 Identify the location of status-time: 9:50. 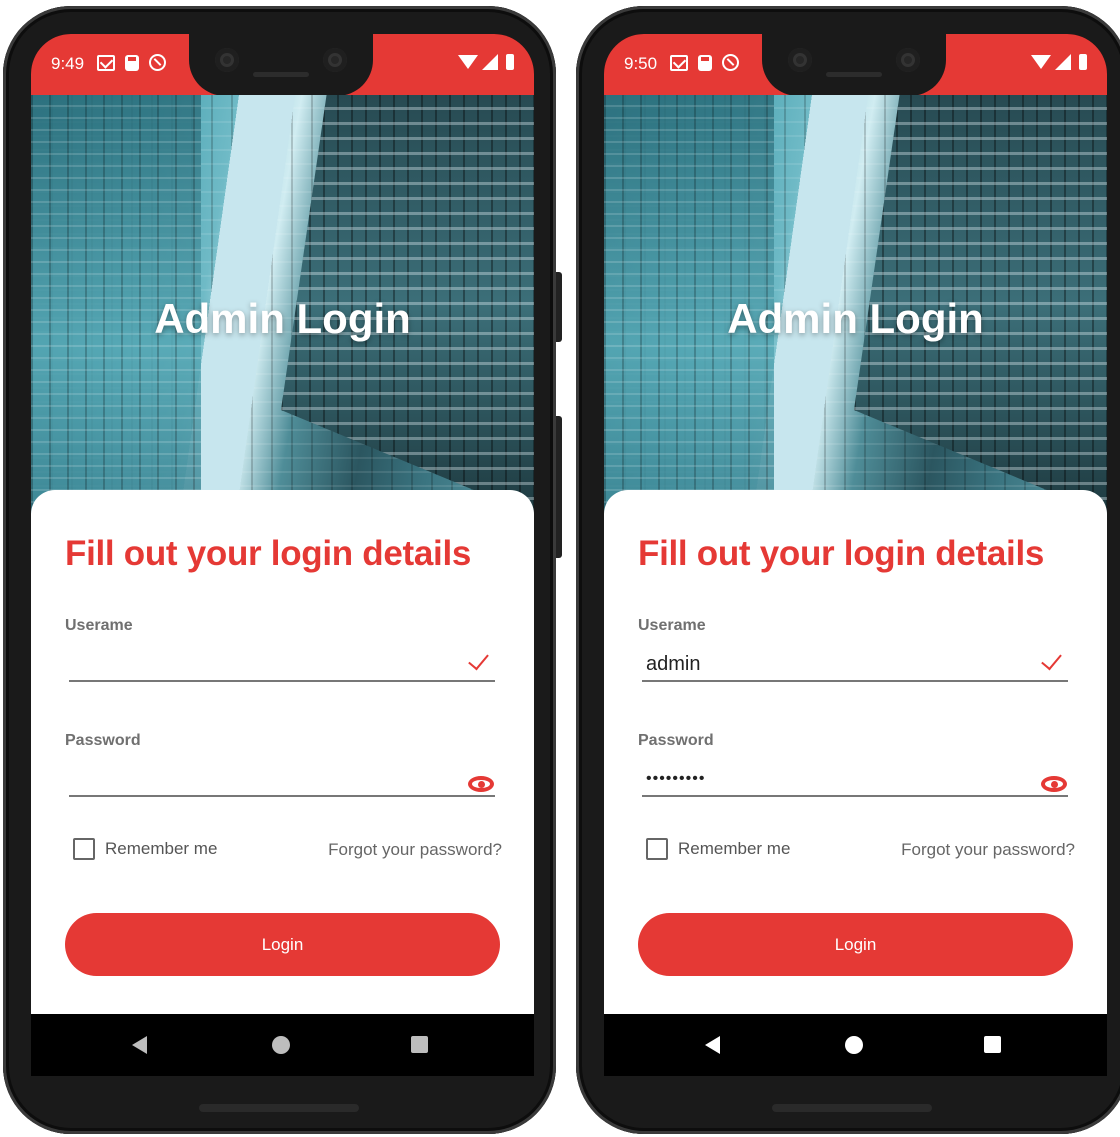
(641, 63).